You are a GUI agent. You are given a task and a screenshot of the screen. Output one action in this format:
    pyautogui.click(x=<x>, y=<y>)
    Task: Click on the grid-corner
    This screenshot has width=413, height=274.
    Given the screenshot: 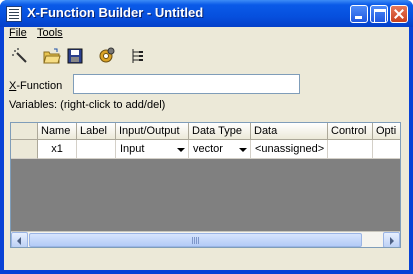 What is the action you would take?
    pyautogui.click(x=24, y=131)
    